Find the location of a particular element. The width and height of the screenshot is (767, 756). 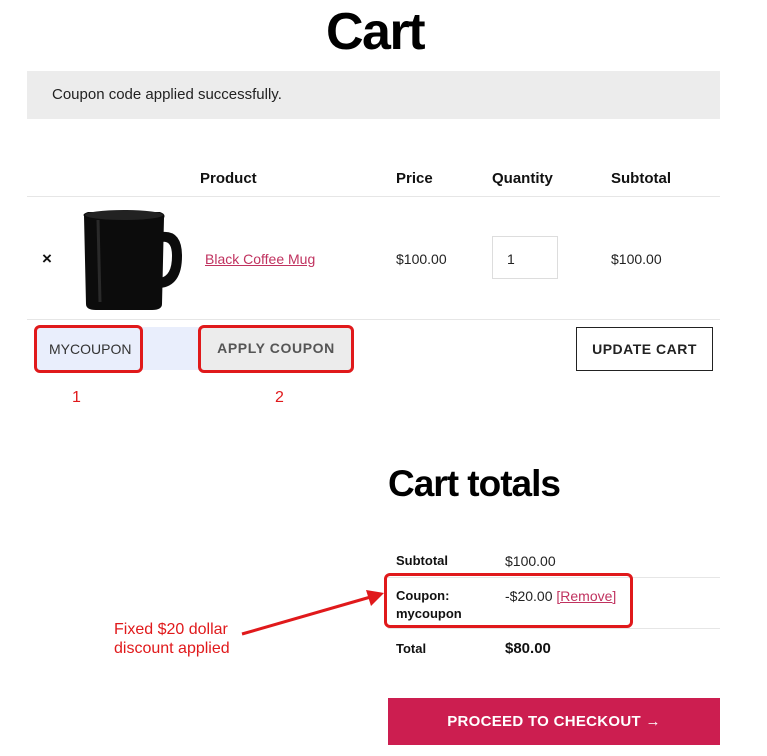

proceed-to-checkout-button: PROCEED TO CHECKOUT → is located at coordinates (554, 721).